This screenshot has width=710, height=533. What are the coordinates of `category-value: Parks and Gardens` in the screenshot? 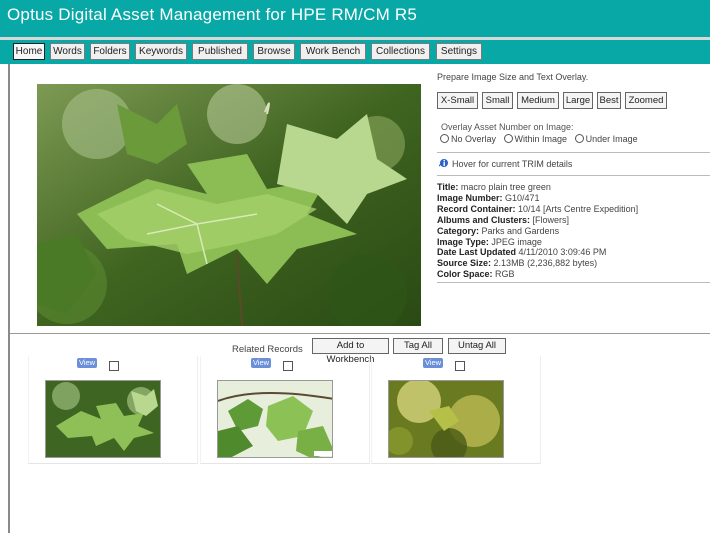 It's located at (520, 230).